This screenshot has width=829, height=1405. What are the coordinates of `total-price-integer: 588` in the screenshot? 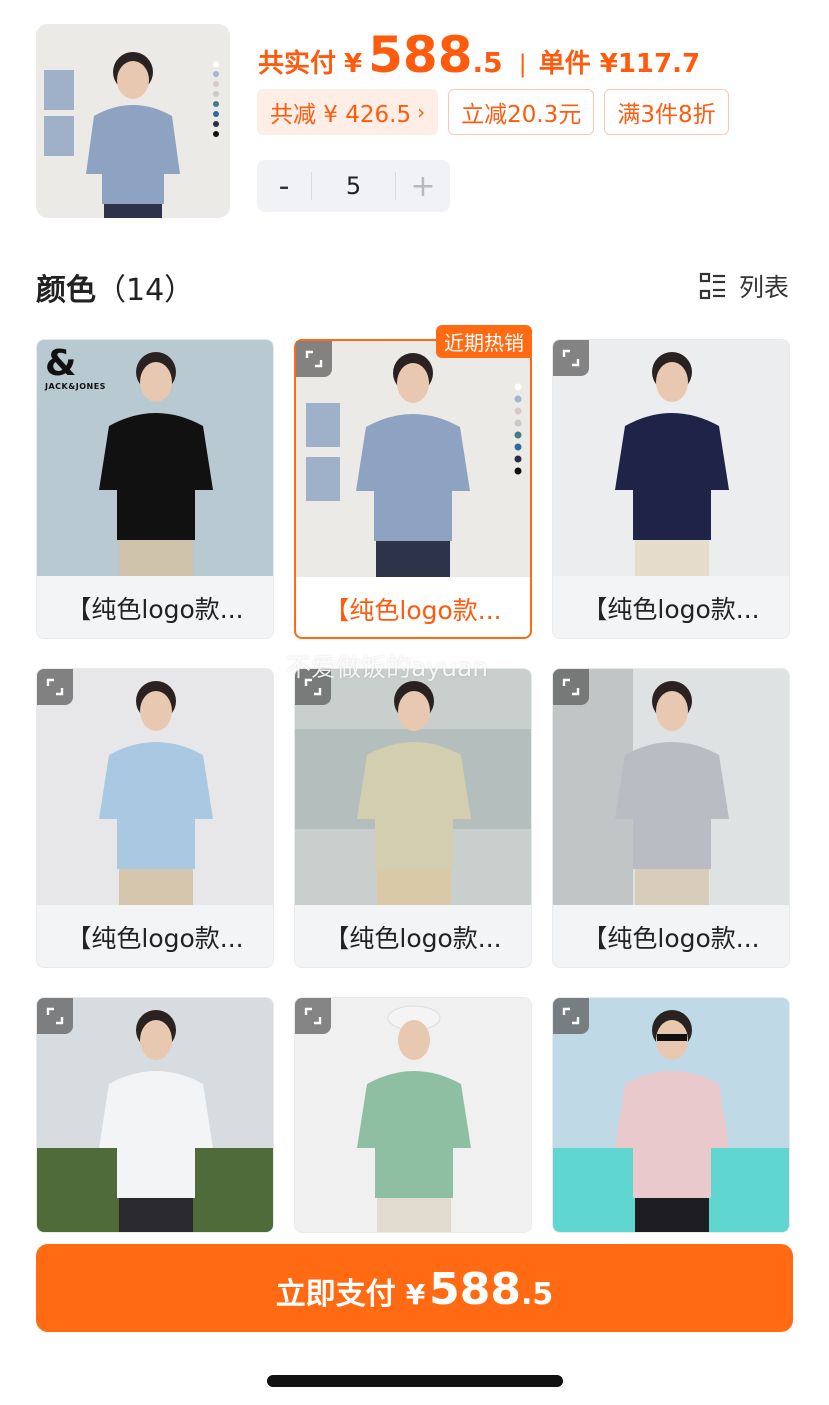 It's located at (420, 55).